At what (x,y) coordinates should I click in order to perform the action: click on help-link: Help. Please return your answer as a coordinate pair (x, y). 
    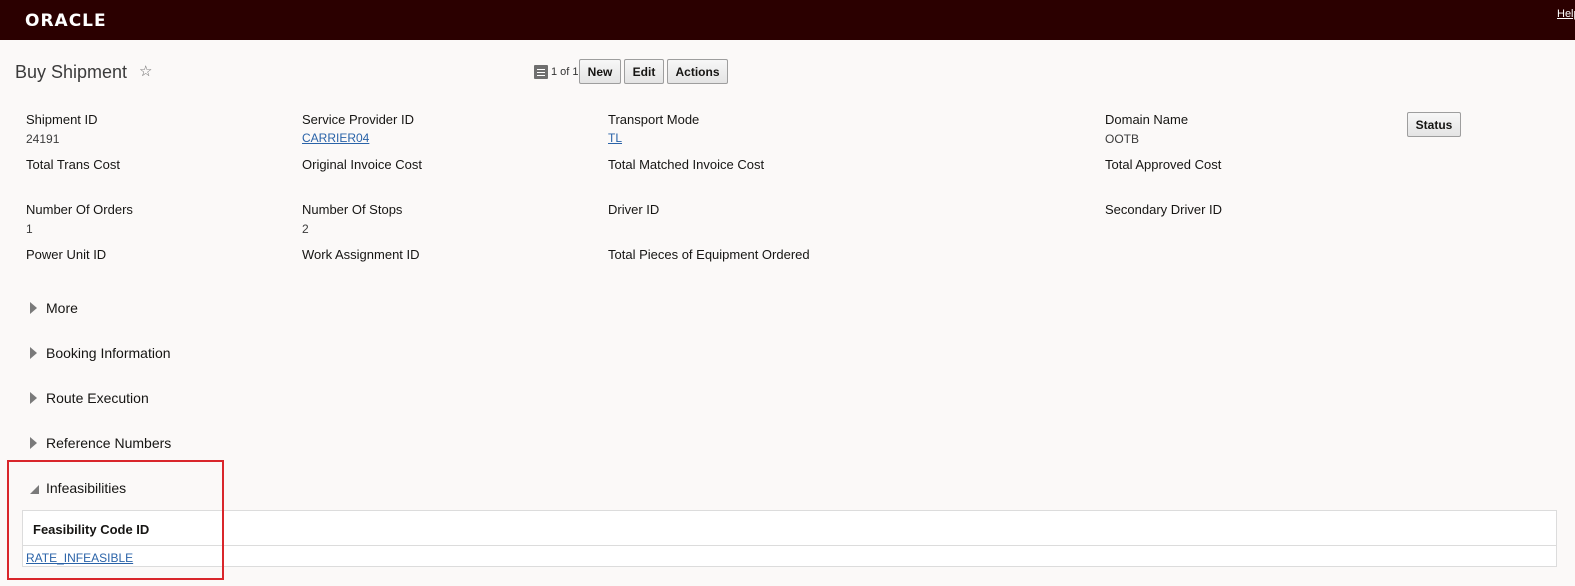
    Looking at the image, I should click on (1566, 14).